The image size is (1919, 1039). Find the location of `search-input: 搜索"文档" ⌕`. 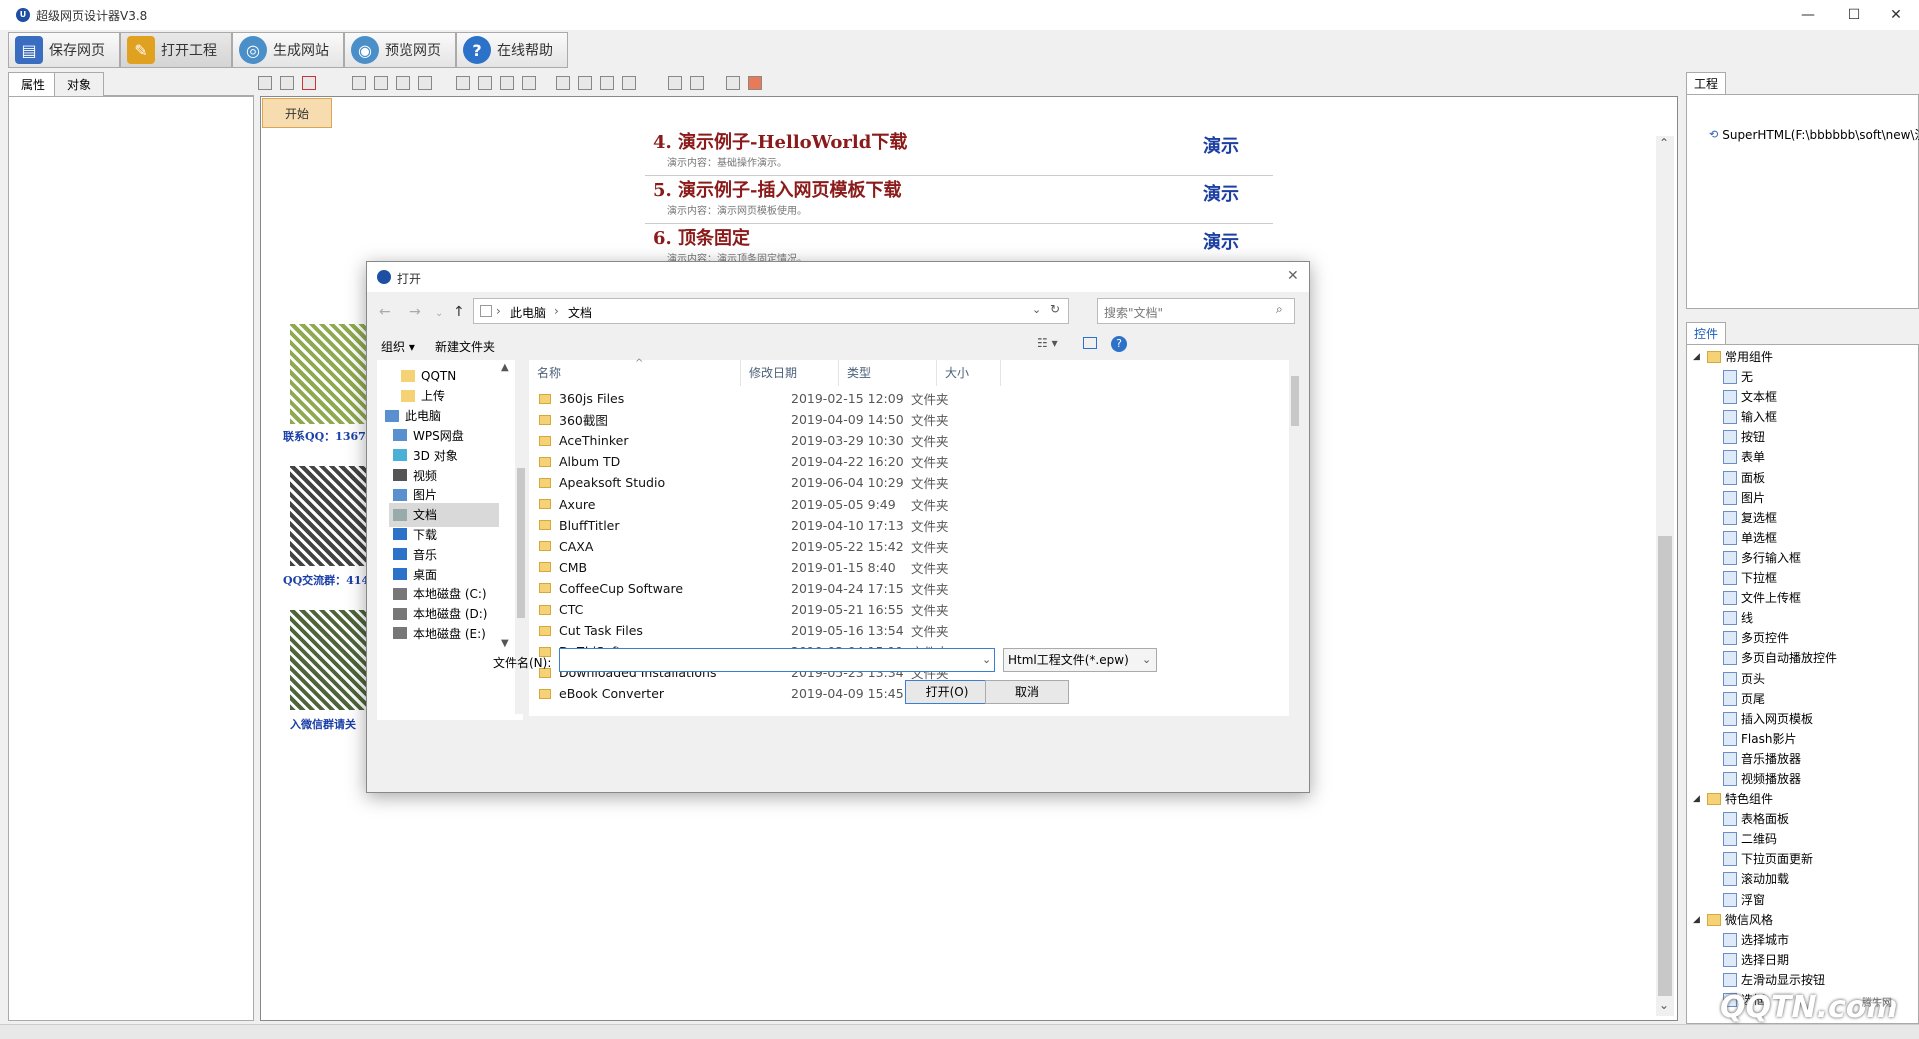

search-input: 搜索"文档" ⌕ is located at coordinates (1196, 311).